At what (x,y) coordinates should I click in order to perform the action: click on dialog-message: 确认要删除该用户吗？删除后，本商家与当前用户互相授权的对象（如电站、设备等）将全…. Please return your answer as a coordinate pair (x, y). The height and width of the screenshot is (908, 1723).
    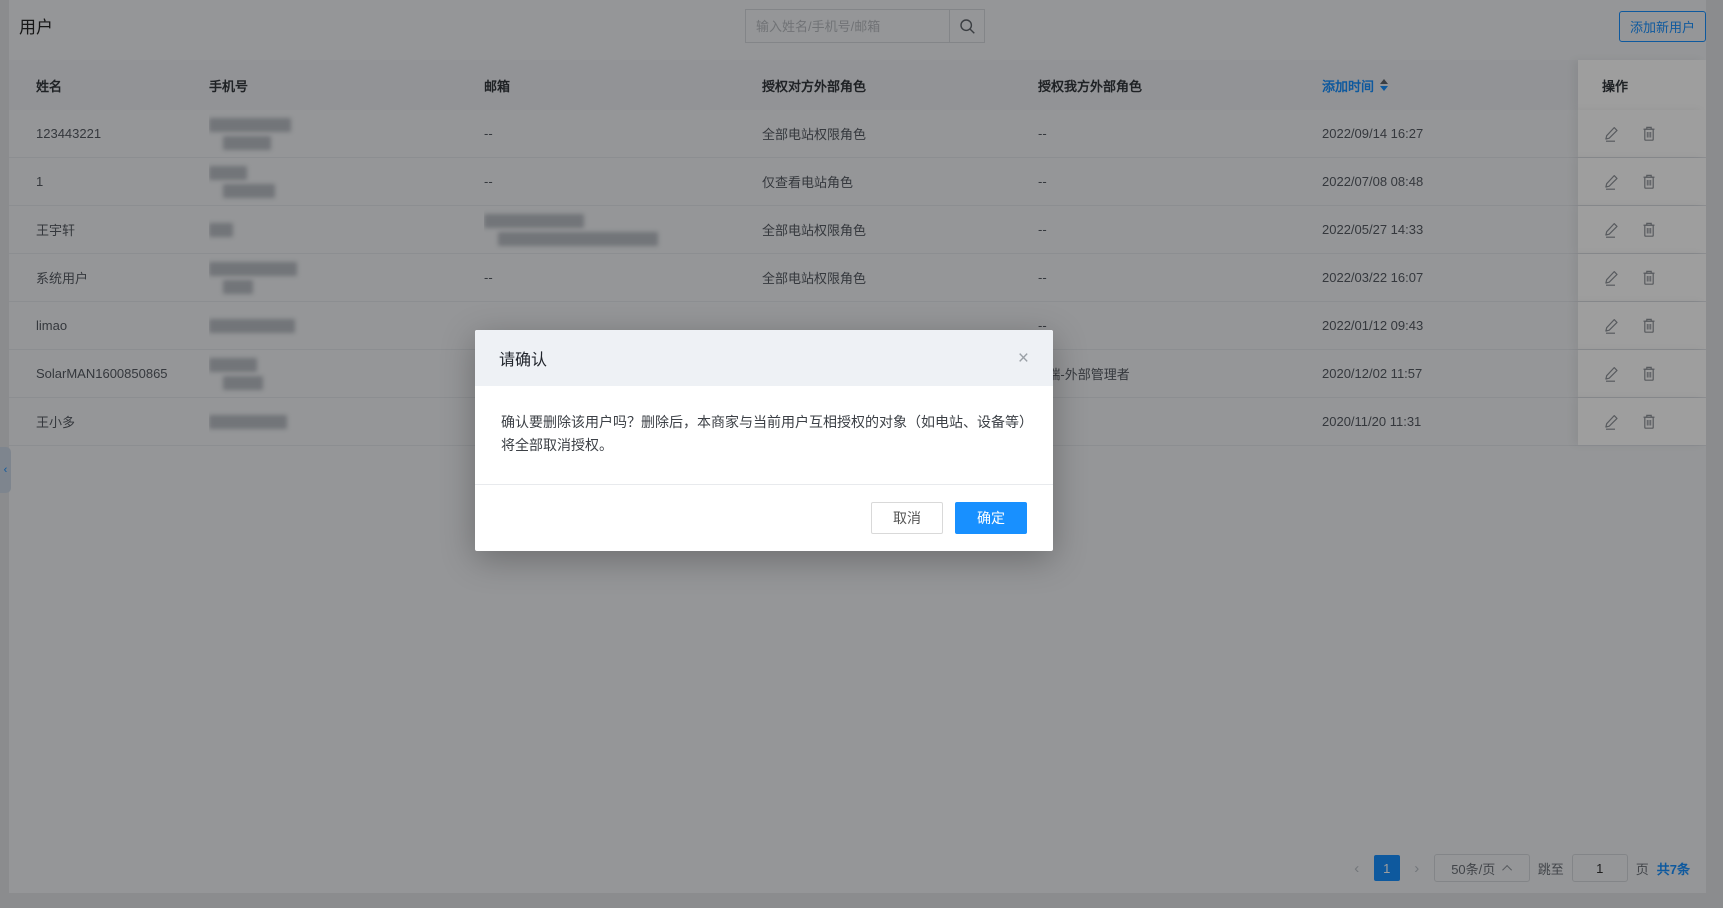
    Looking at the image, I should click on (763, 434).